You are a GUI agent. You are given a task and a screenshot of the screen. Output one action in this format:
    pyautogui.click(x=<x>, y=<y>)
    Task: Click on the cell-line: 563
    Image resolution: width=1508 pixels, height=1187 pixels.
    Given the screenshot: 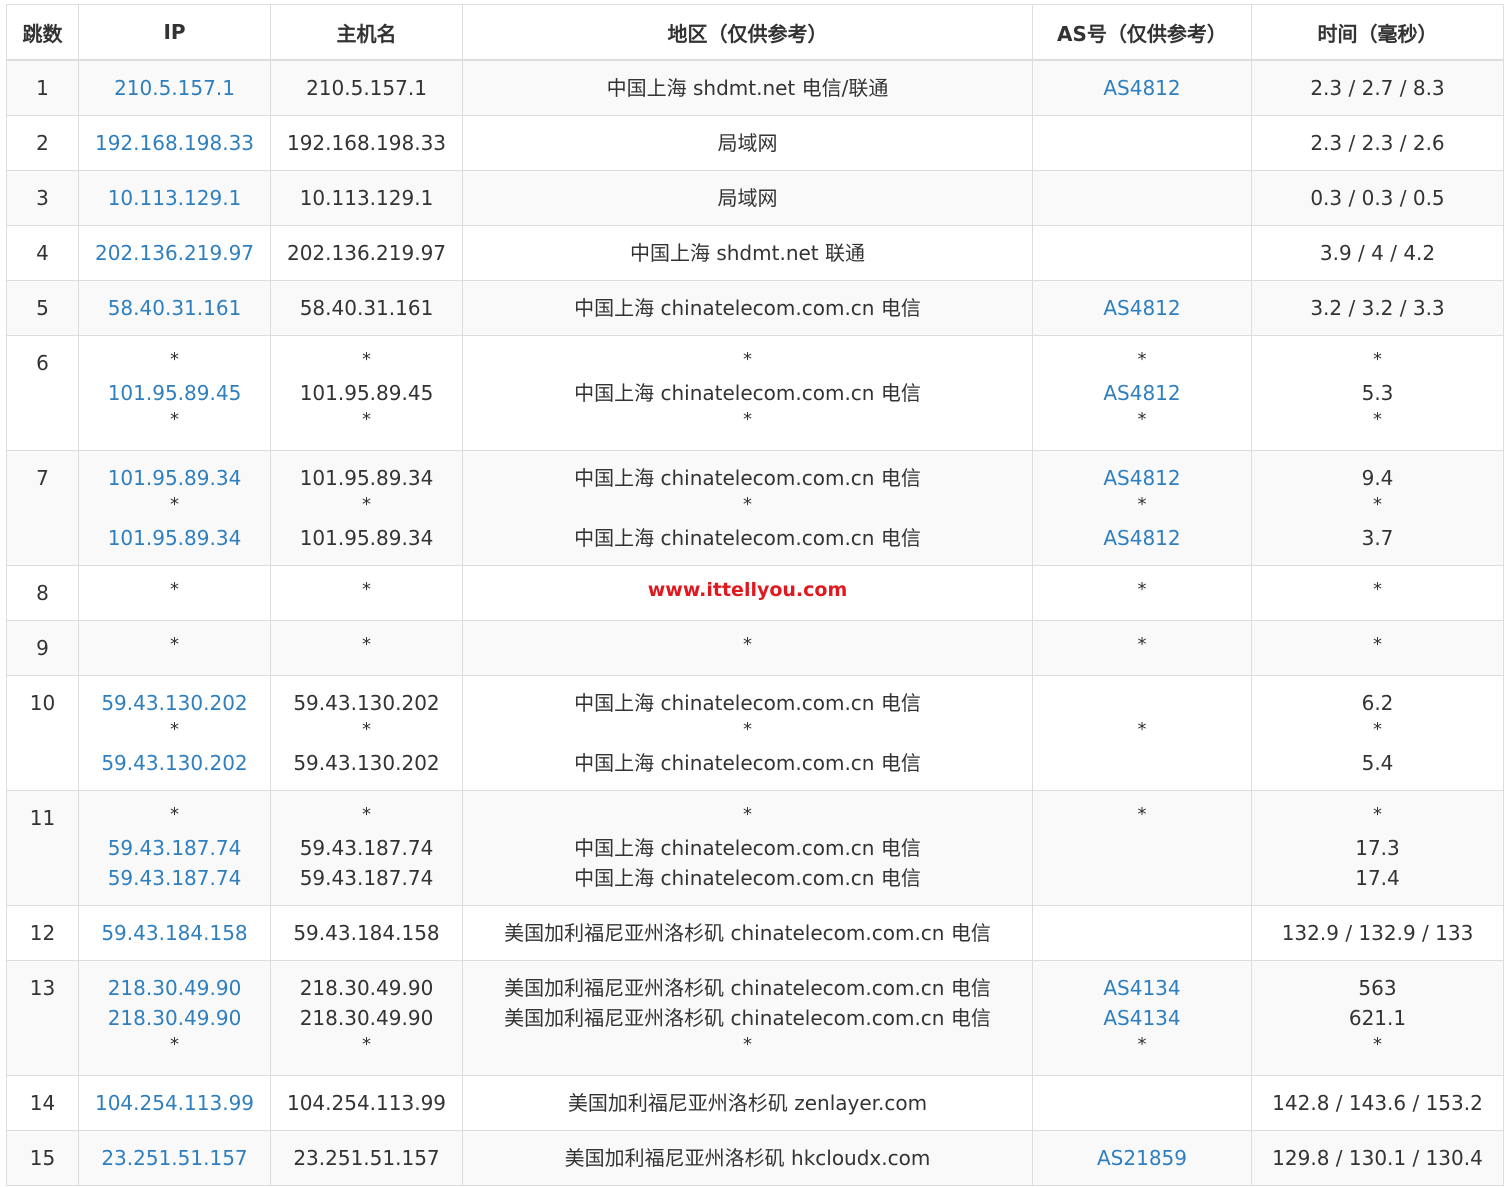 What is the action you would take?
    pyautogui.click(x=1377, y=987)
    